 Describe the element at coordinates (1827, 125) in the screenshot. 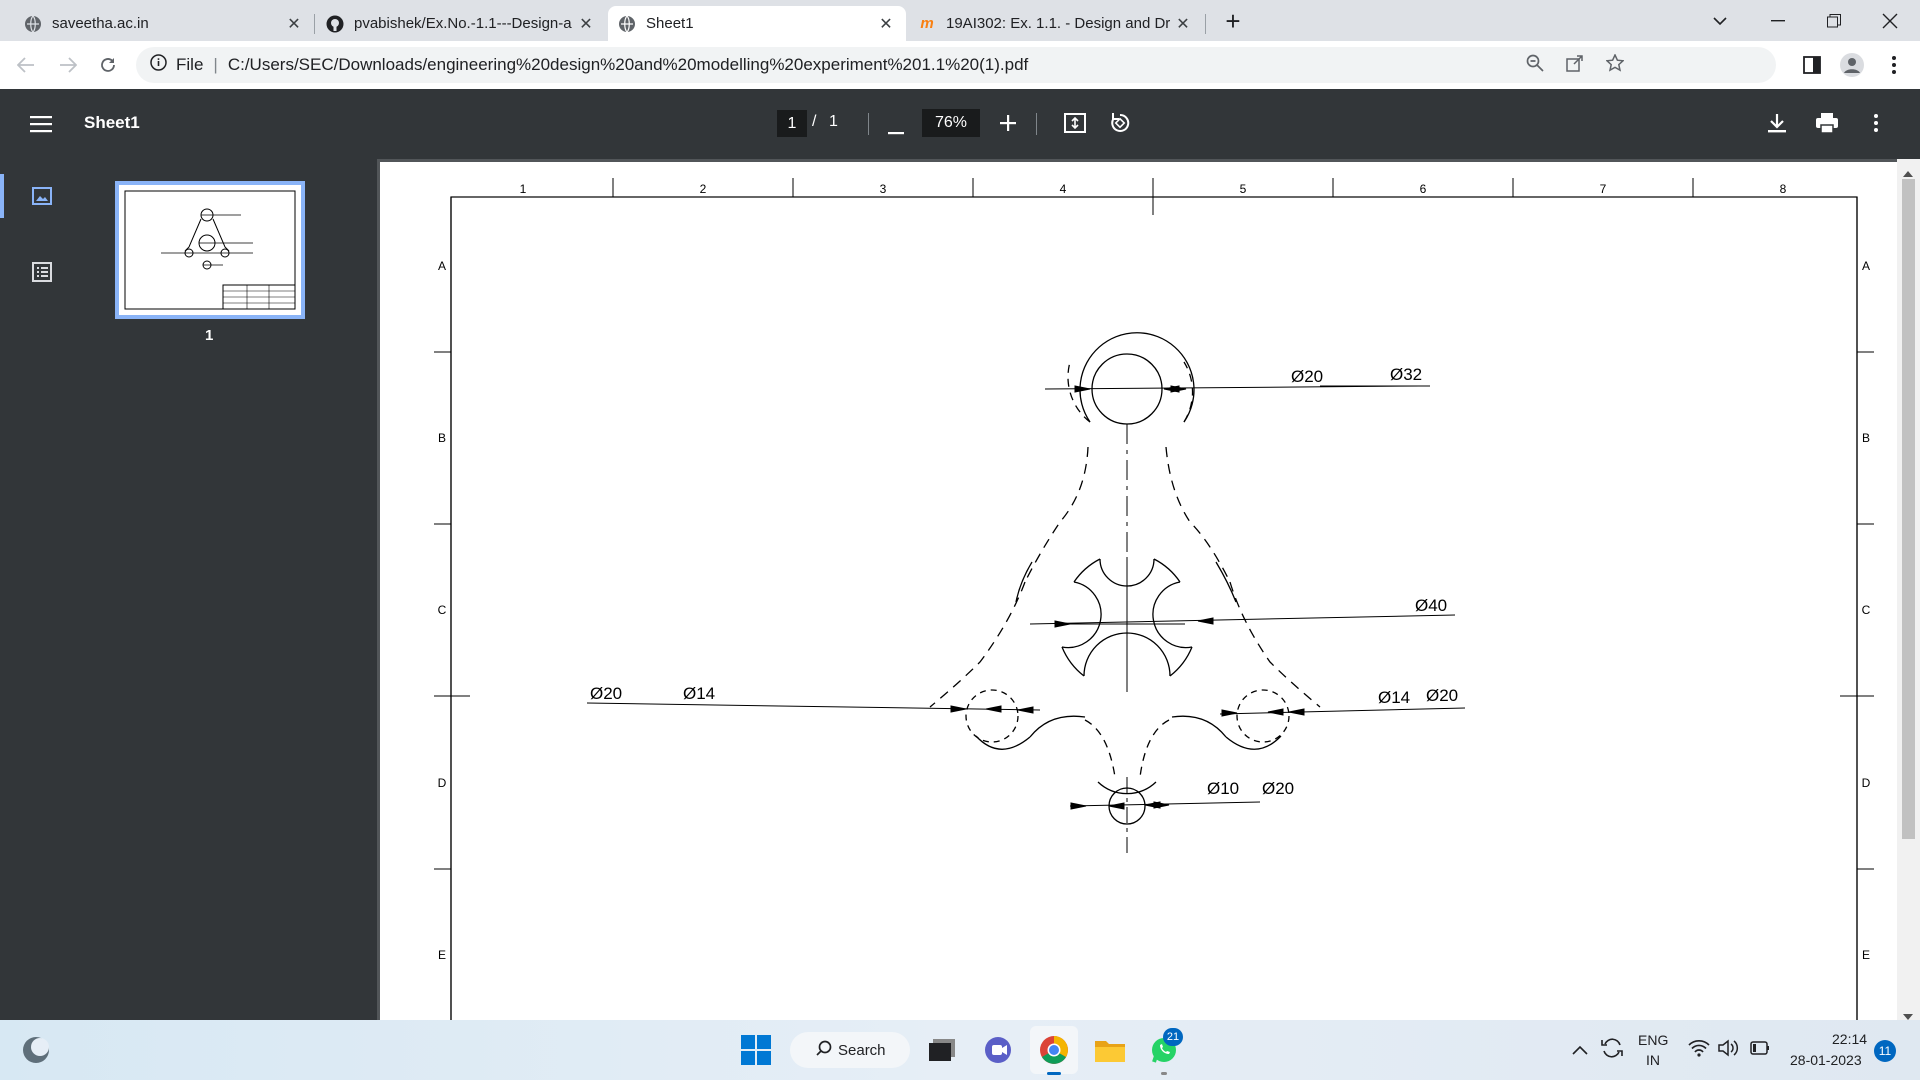

I see `print-icon` at that location.